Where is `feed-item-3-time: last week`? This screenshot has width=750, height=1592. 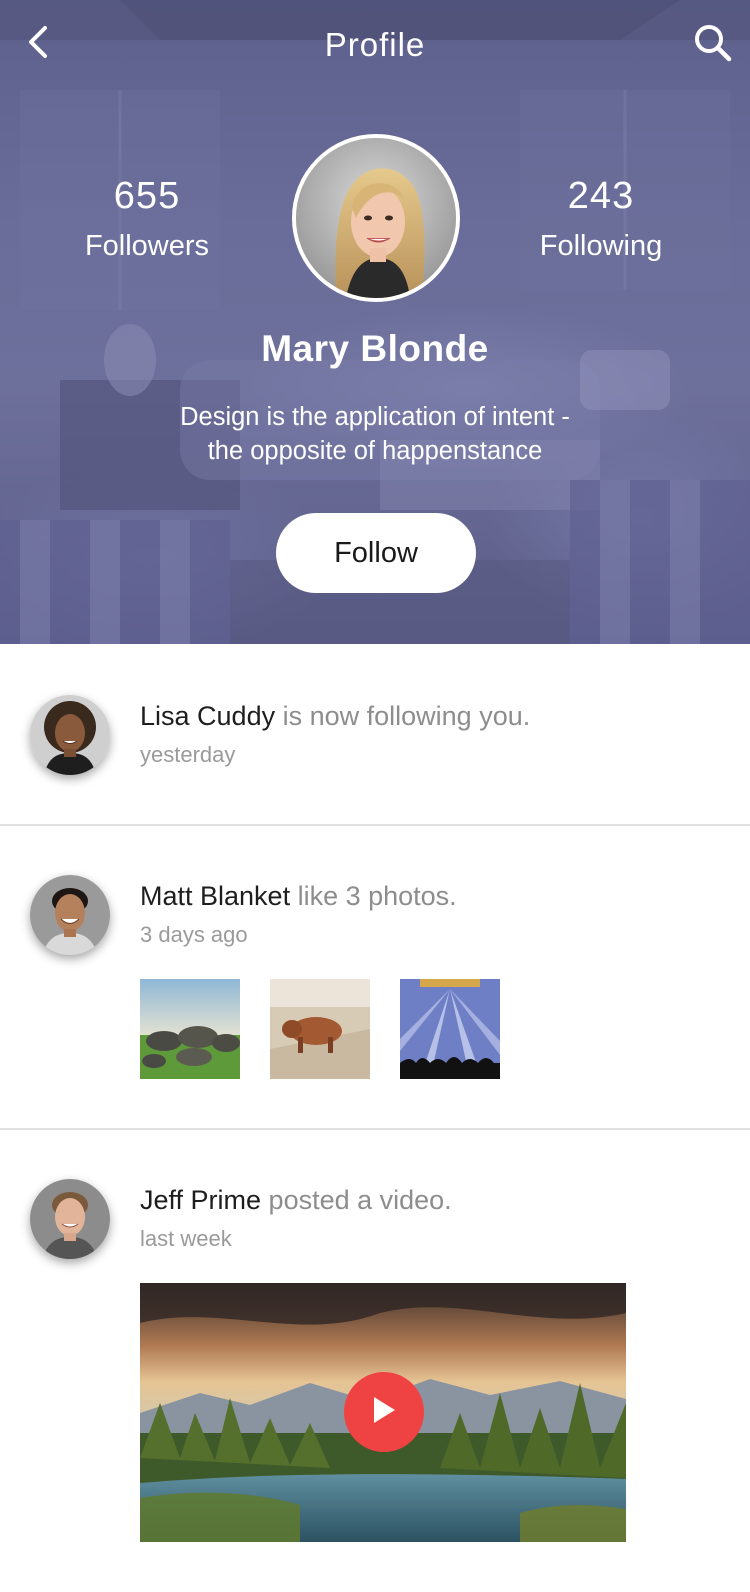
feed-item-3-time: last week is located at coordinates (186, 1238).